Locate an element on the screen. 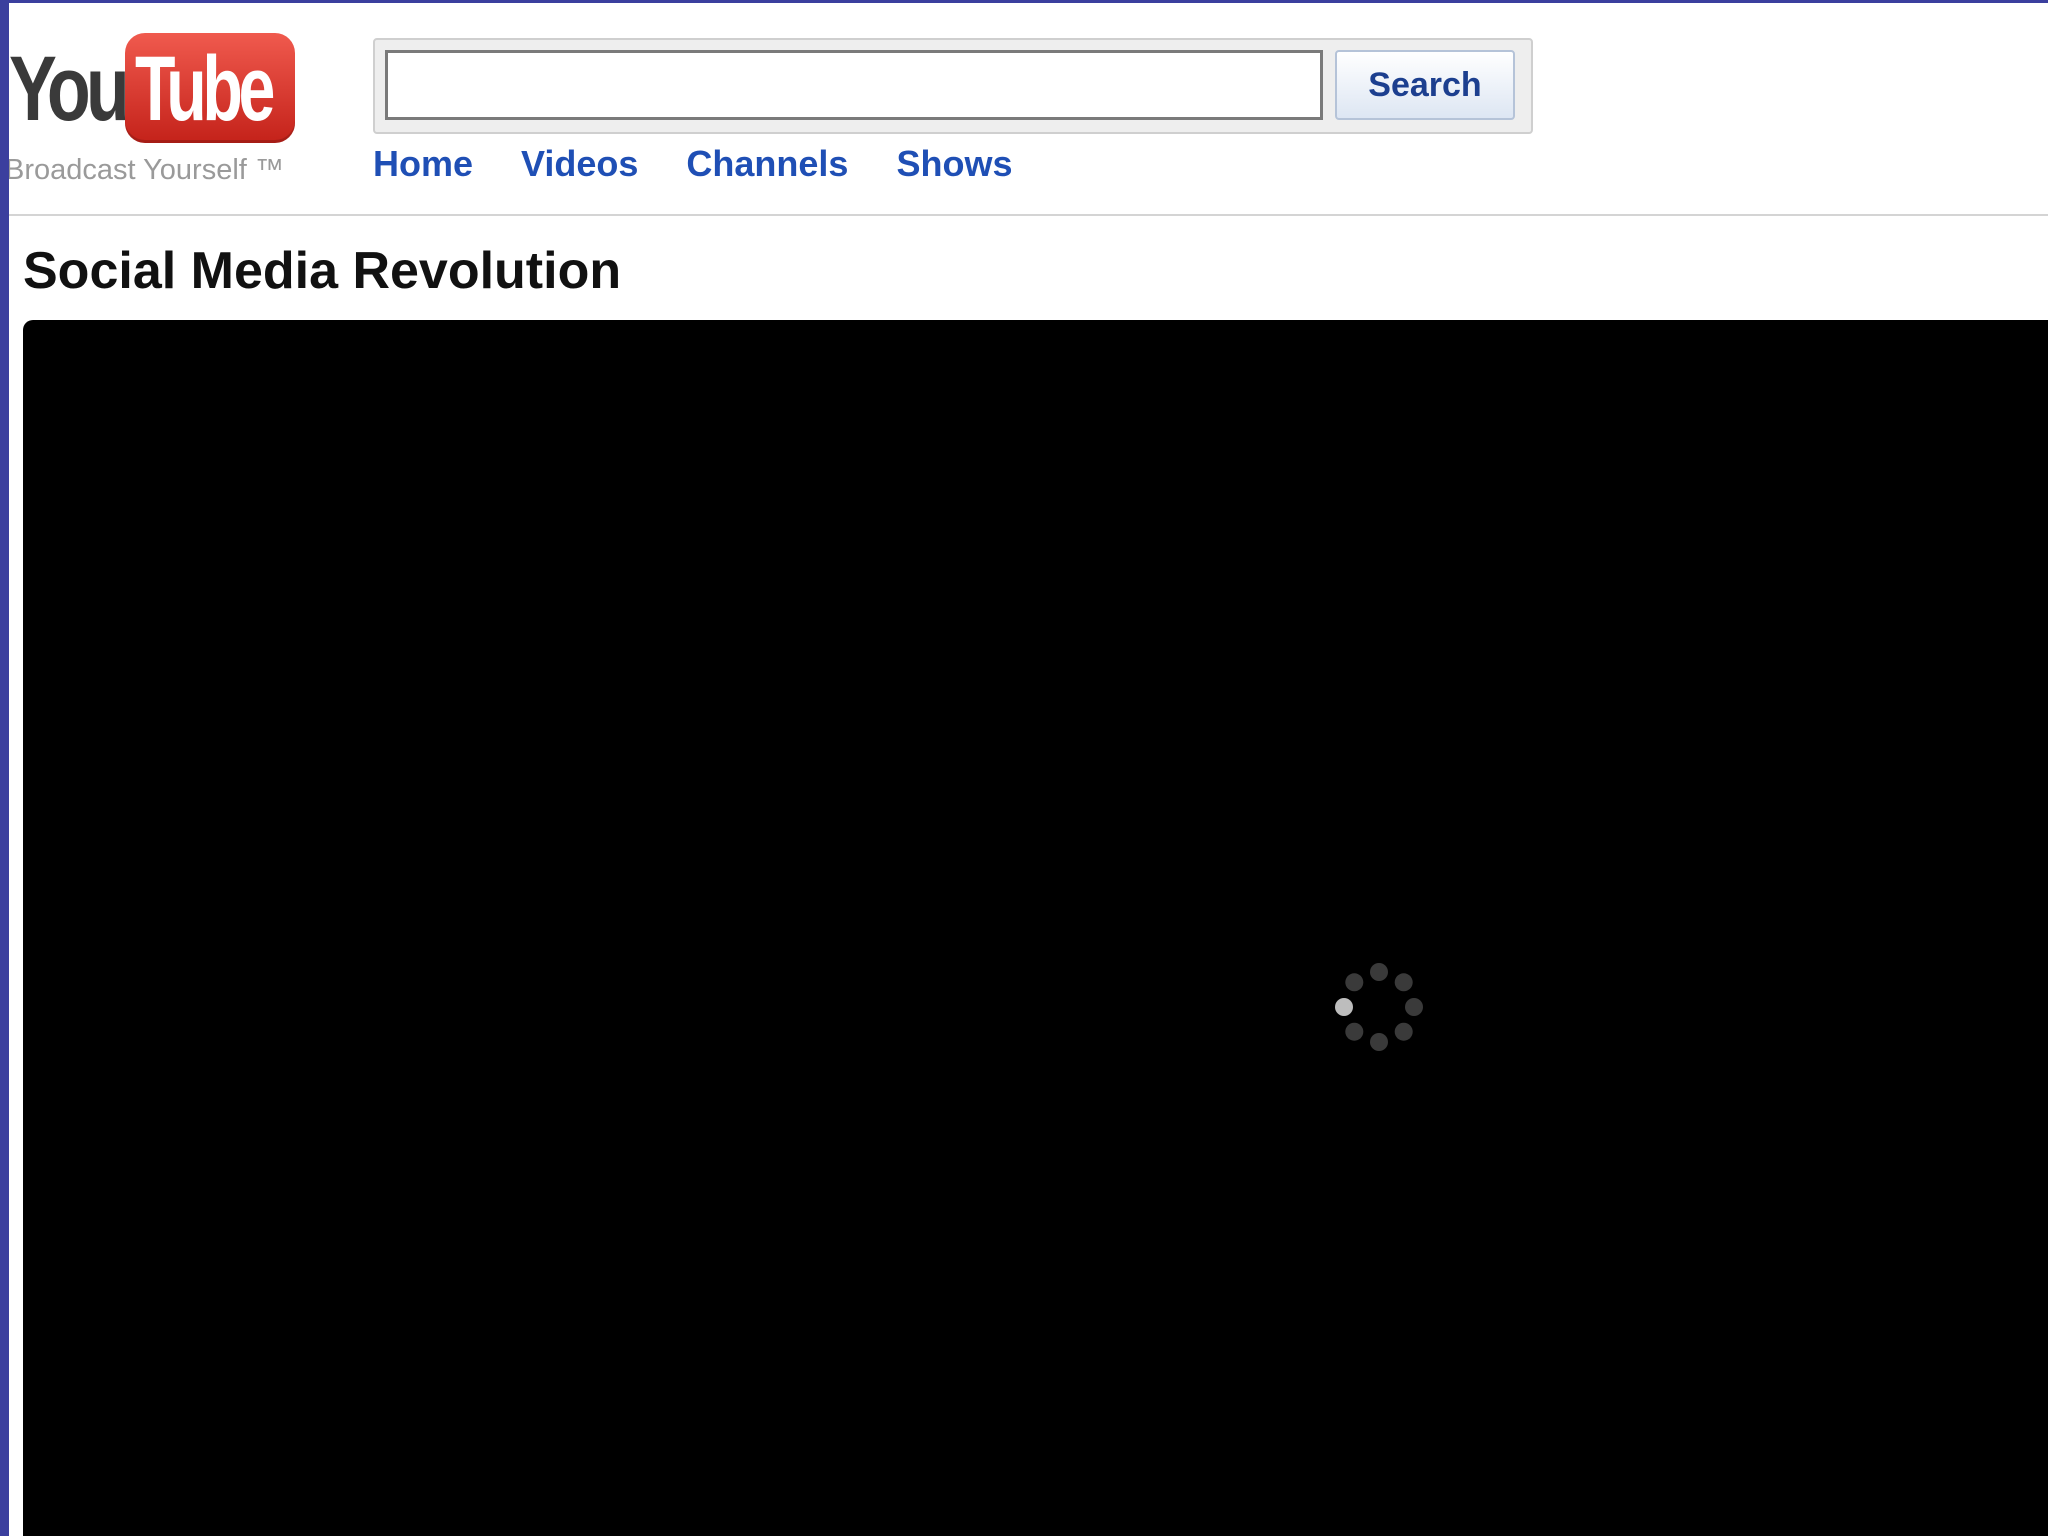  logo-you-text: You is located at coordinates (69, 89).